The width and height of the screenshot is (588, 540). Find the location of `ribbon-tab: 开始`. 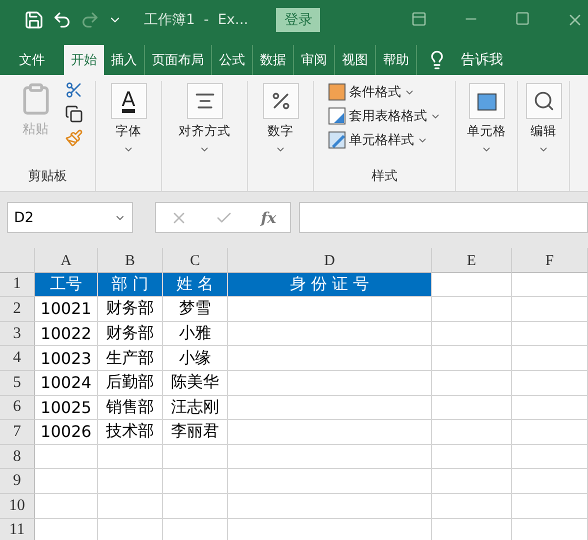

ribbon-tab: 开始 is located at coordinates (84, 60).